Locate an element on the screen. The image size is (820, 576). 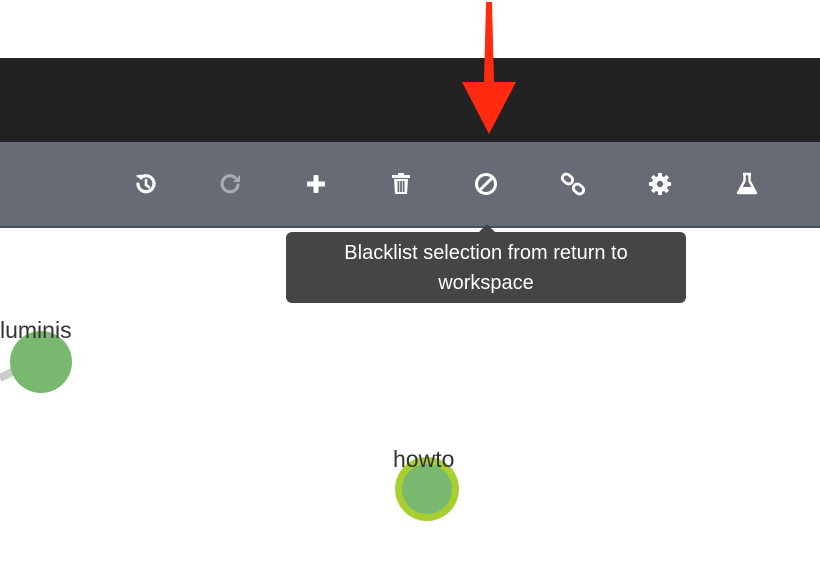
redo-button is located at coordinates (231, 184).